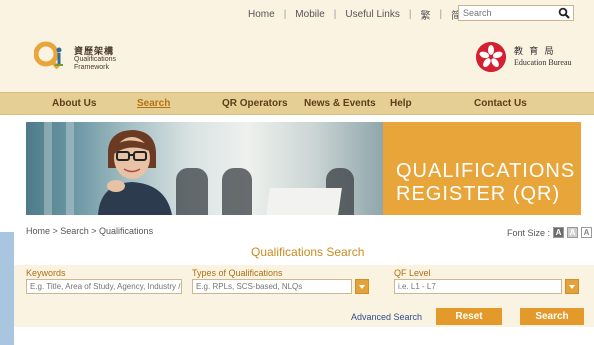  Describe the element at coordinates (559, 232) in the screenshot. I see `font-size-large-button: A` at that location.